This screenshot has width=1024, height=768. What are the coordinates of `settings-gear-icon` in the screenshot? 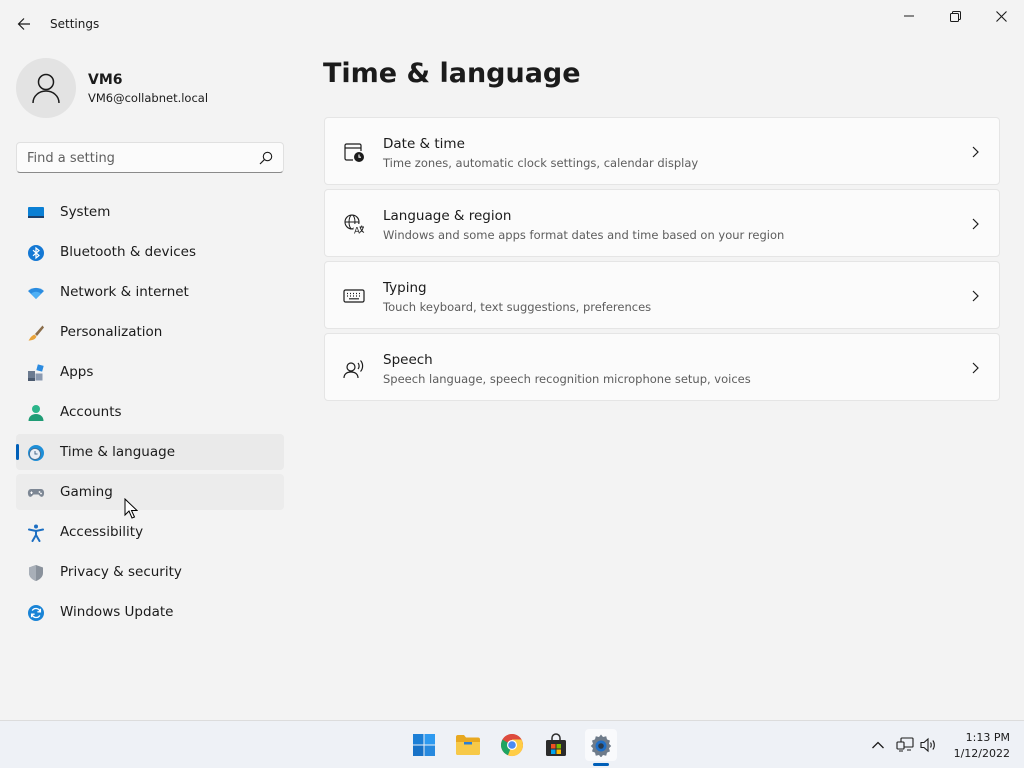 It's located at (601, 745).